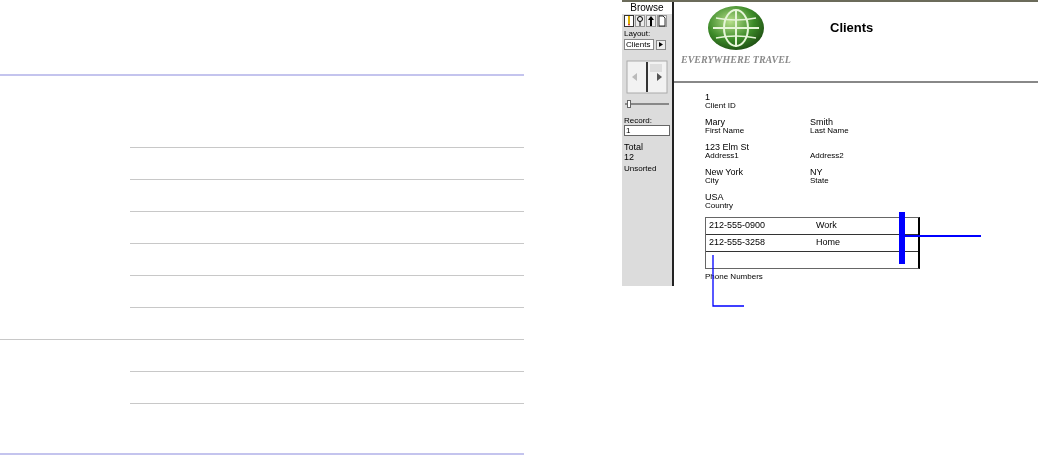 The width and height of the screenshot is (1039, 456). Describe the element at coordinates (715, 197) in the screenshot. I see `field-value: USA` at that location.